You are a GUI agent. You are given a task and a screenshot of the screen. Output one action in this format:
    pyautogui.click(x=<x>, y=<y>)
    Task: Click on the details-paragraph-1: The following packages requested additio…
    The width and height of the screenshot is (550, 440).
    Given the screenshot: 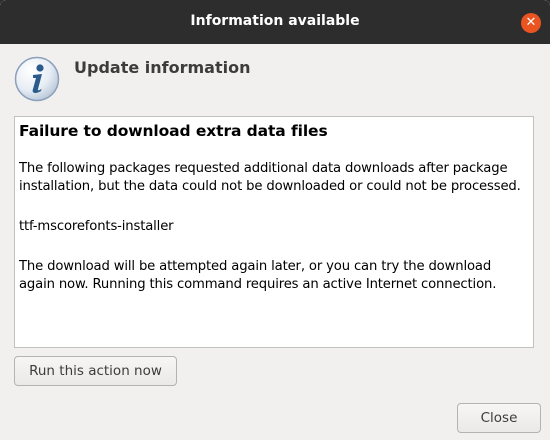 What is the action you would take?
    pyautogui.click(x=270, y=177)
    